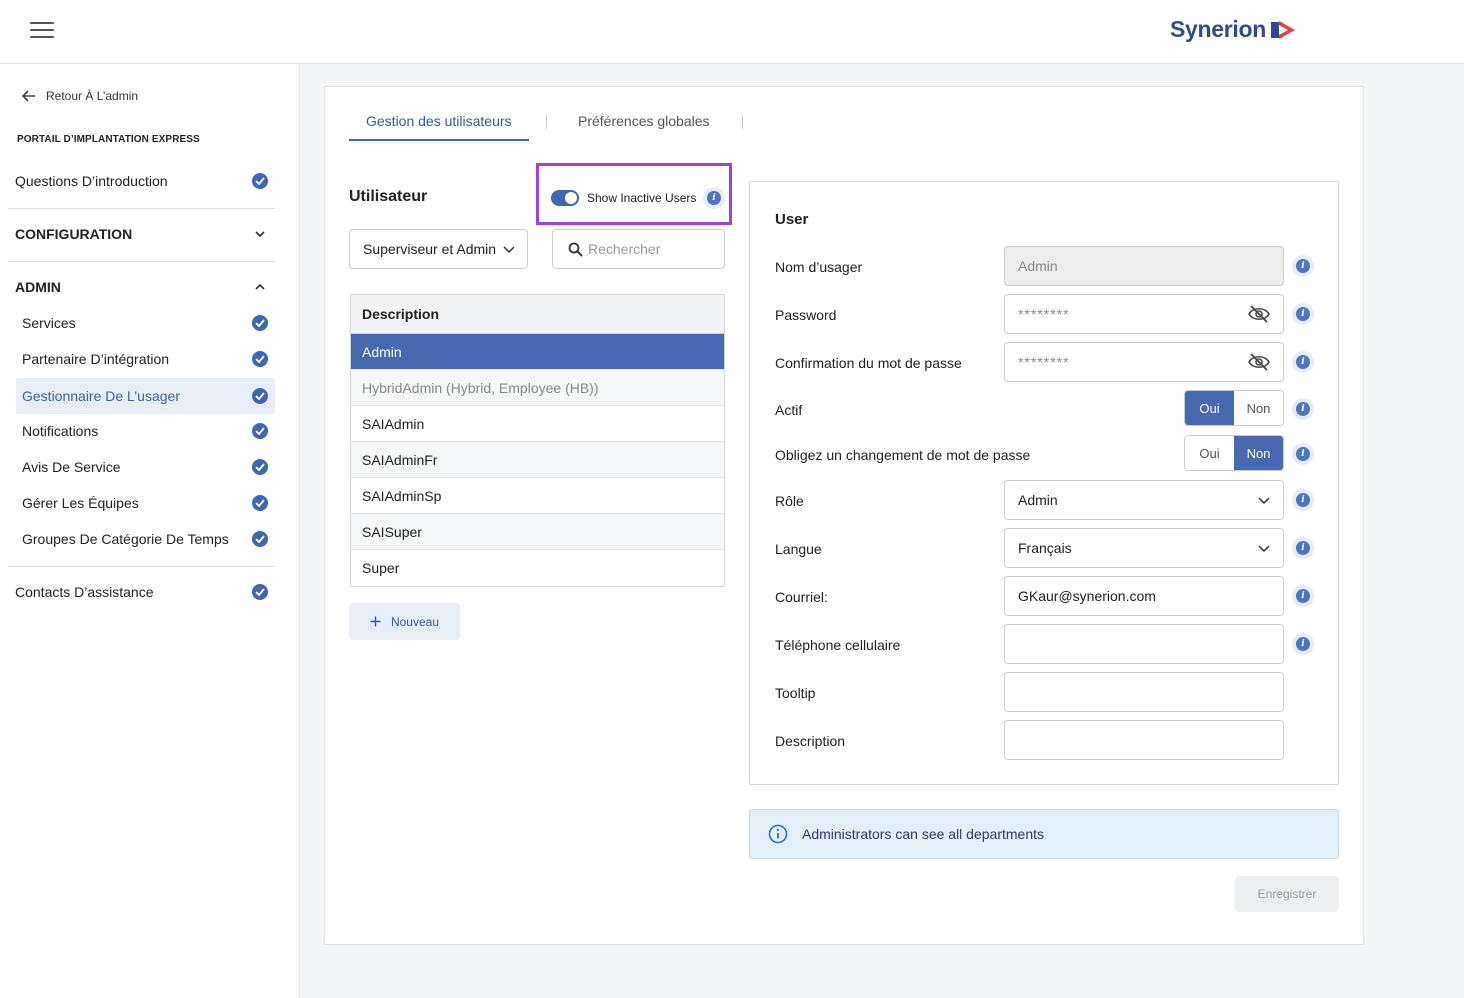 Image resolution: width=1464 pixels, height=998 pixels. What do you see at coordinates (537, 388) in the screenshot?
I see `list-item: HybridAdmin (Hybrid, Employee (HB))` at bounding box center [537, 388].